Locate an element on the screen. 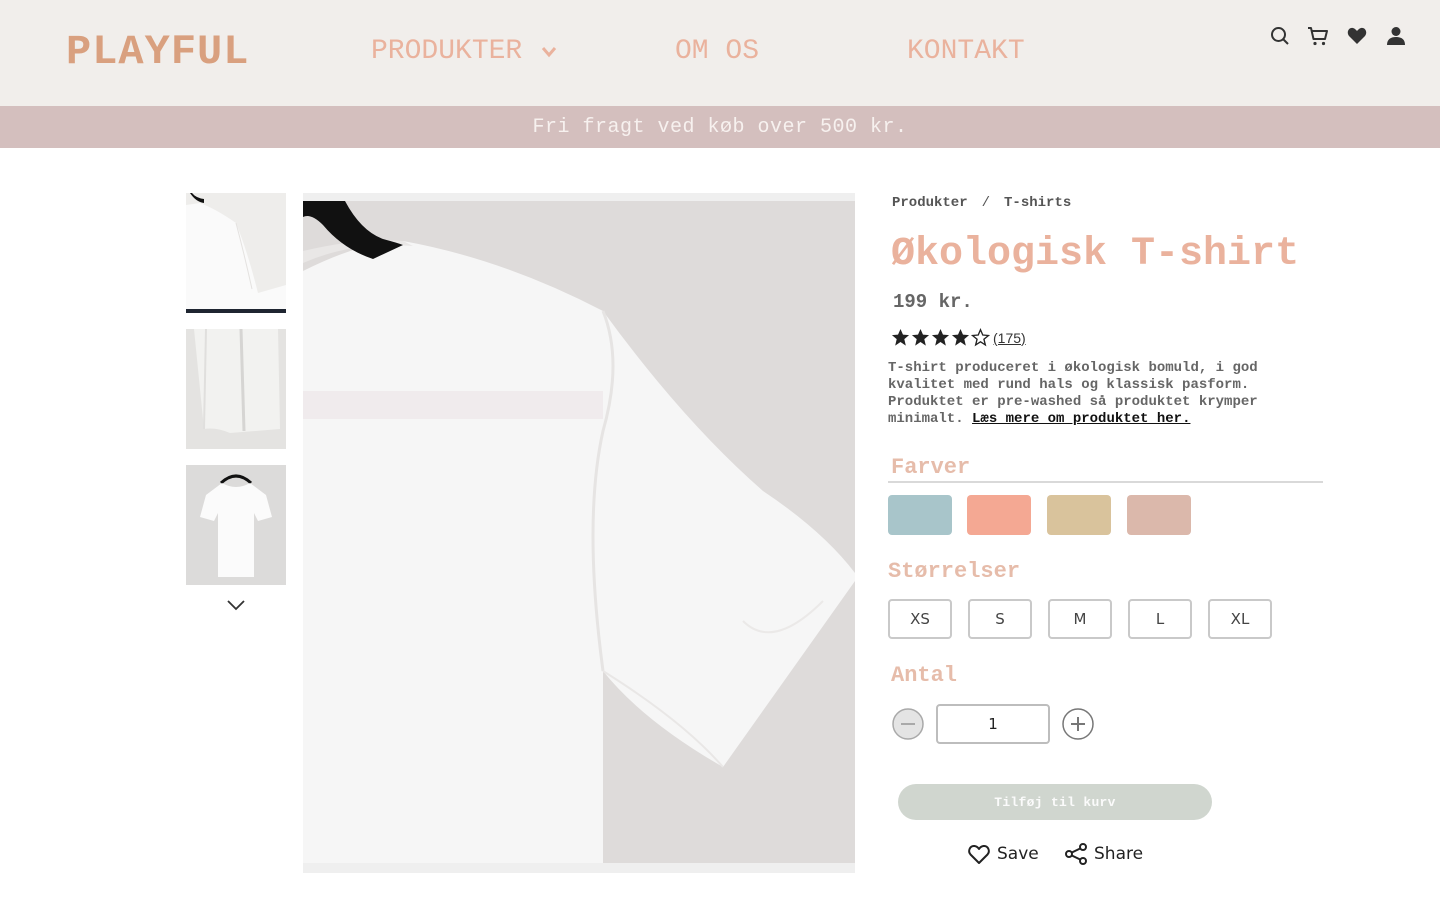  cart-icon is located at coordinates (1318, 36).